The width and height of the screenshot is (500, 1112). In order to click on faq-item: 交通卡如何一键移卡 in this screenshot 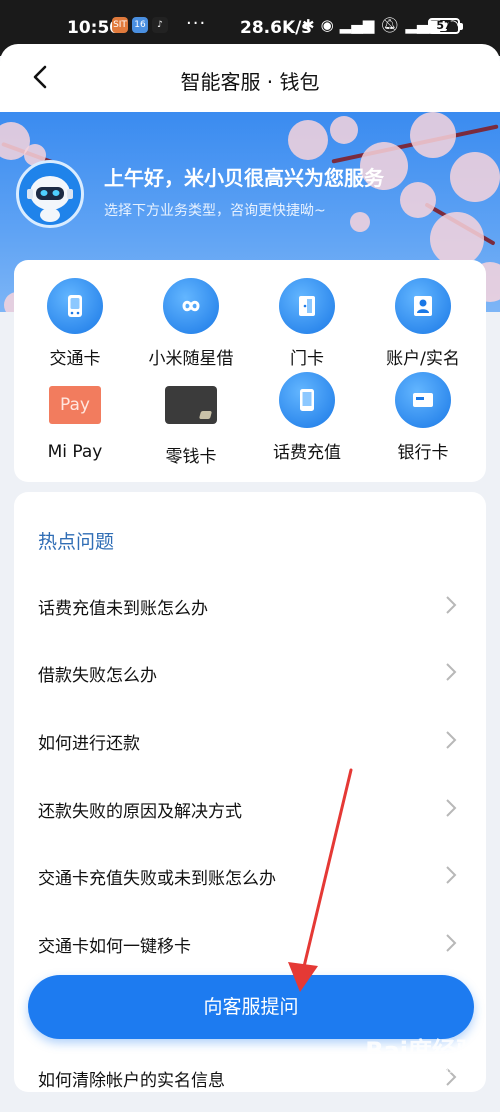, I will do `click(250, 944)`.